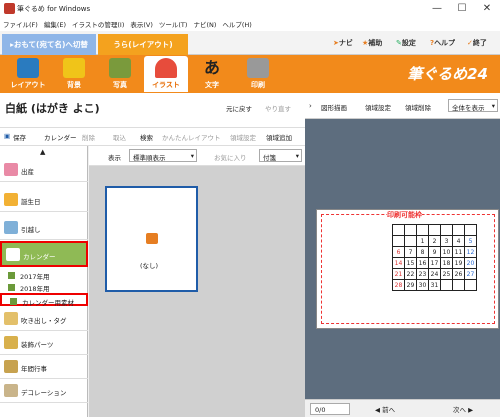  I want to click on calendar-day: 25, so click(446, 274).